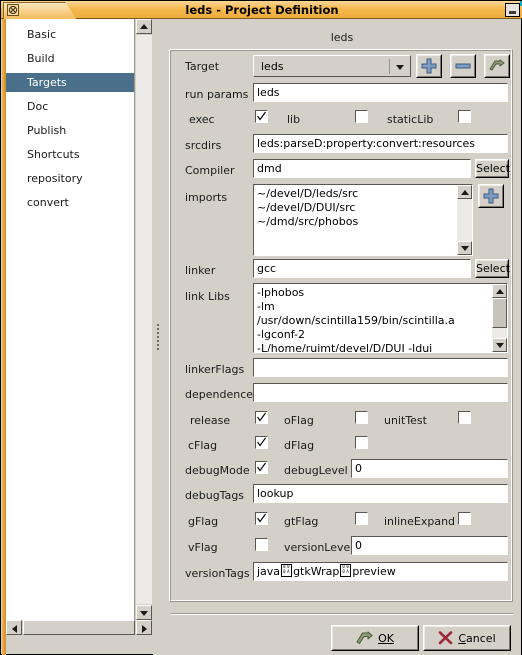 This screenshot has height=655, width=522. I want to click on target-combo: leds, so click(332, 66).